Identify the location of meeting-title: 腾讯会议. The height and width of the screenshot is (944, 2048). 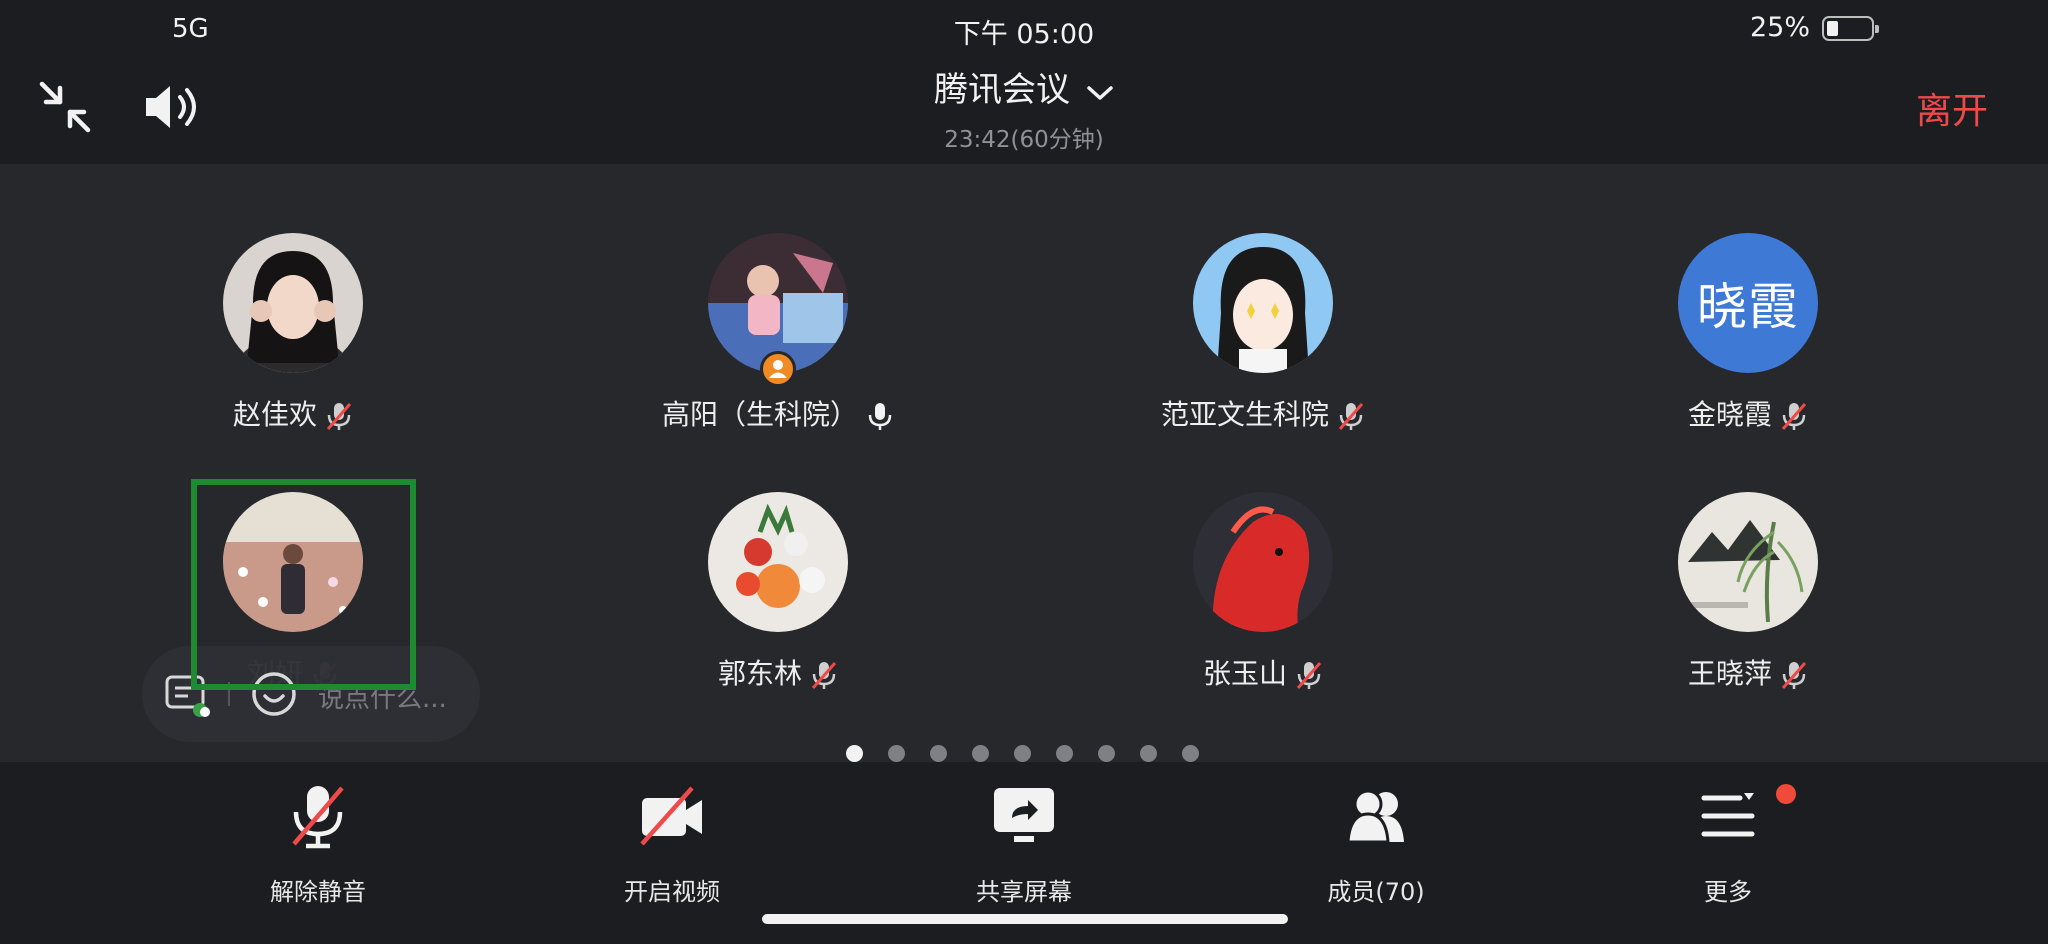
(1024, 87).